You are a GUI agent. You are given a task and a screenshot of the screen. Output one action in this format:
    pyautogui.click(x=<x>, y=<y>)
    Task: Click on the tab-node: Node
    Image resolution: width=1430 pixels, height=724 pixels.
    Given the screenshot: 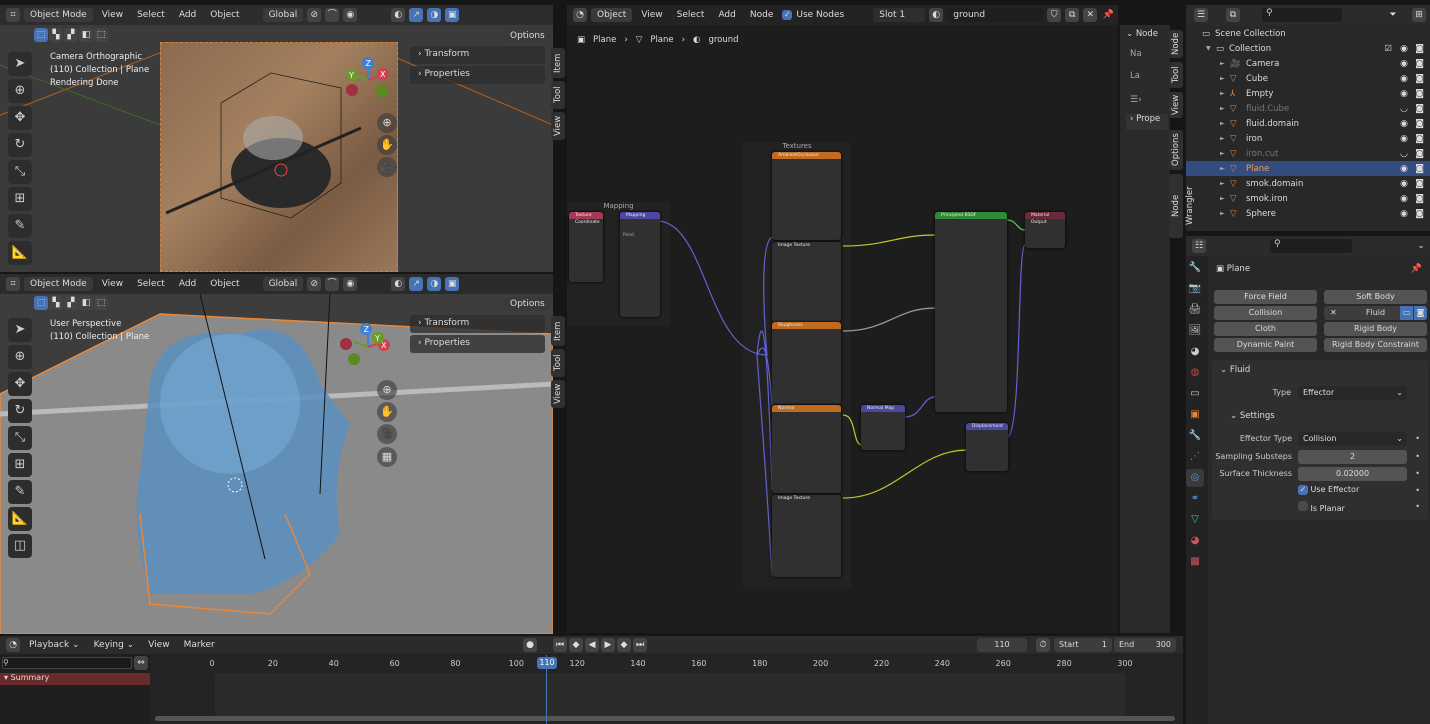 What is the action you would take?
    pyautogui.click(x=1176, y=44)
    